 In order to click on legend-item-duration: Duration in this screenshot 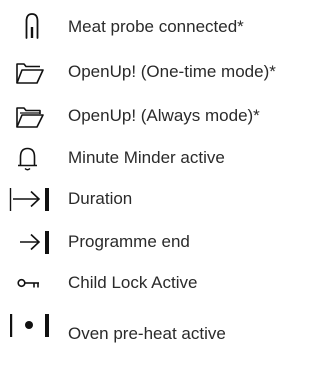, I will do `click(164, 199)`.